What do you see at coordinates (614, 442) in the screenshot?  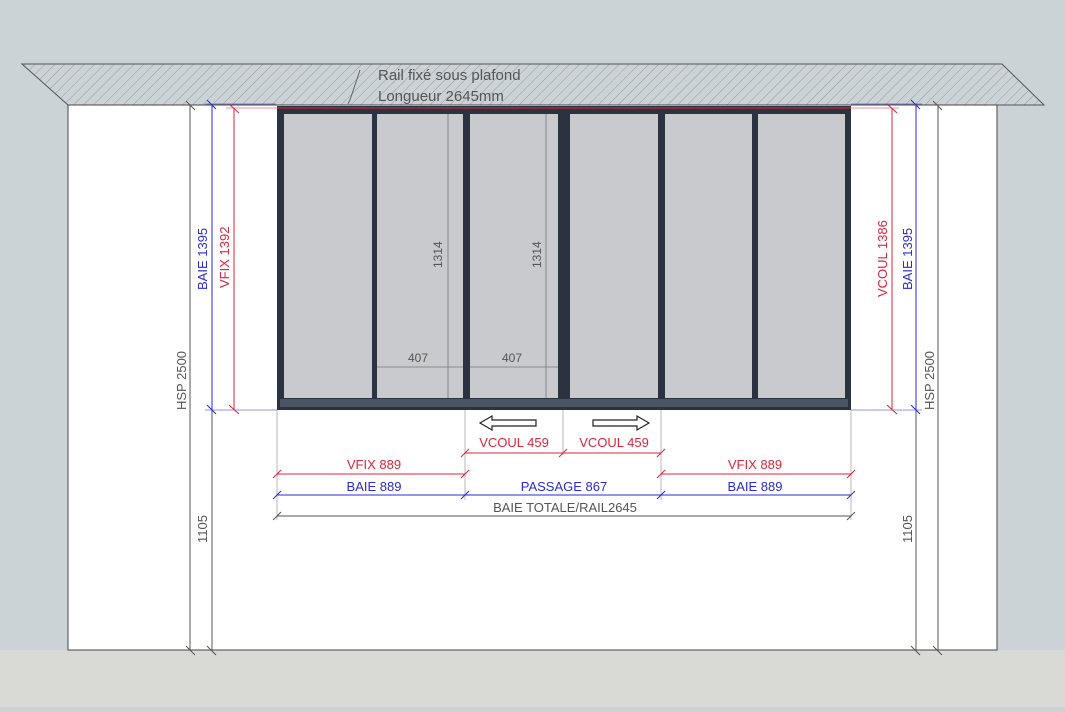 I see `vcoul-right-label: VCOUL 459` at bounding box center [614, 442].